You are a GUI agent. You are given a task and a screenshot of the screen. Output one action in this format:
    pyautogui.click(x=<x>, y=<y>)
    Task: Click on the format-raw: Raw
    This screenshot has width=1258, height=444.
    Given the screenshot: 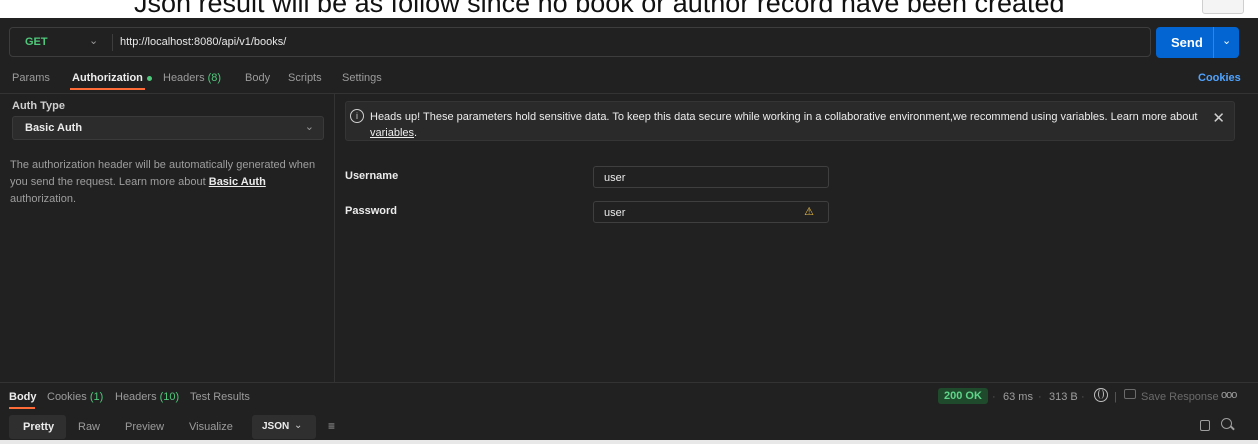 What is the action you would take?
    pyautogui.click(x=89, y=427)
    